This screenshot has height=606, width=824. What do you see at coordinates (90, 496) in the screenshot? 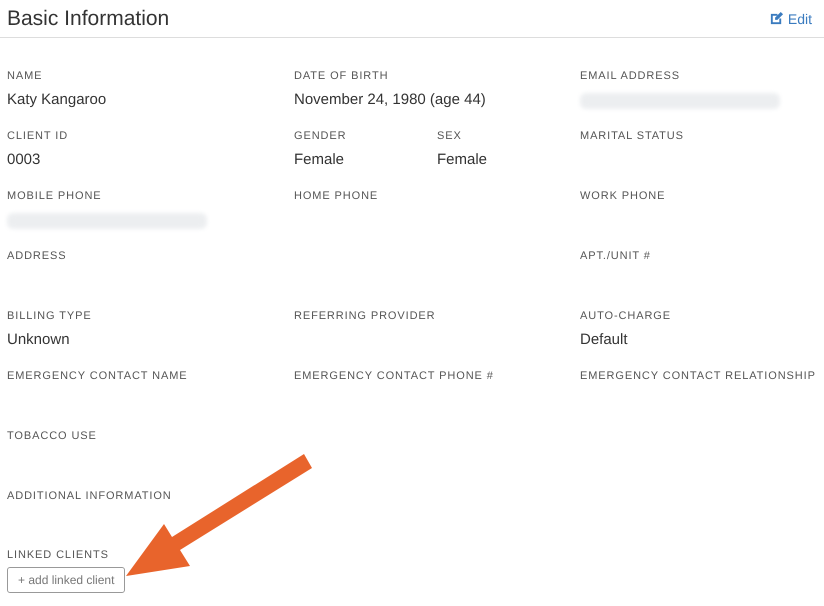
I see `field-label: ADDITIONAL INFORMATION` at bounding box center [90, 496].